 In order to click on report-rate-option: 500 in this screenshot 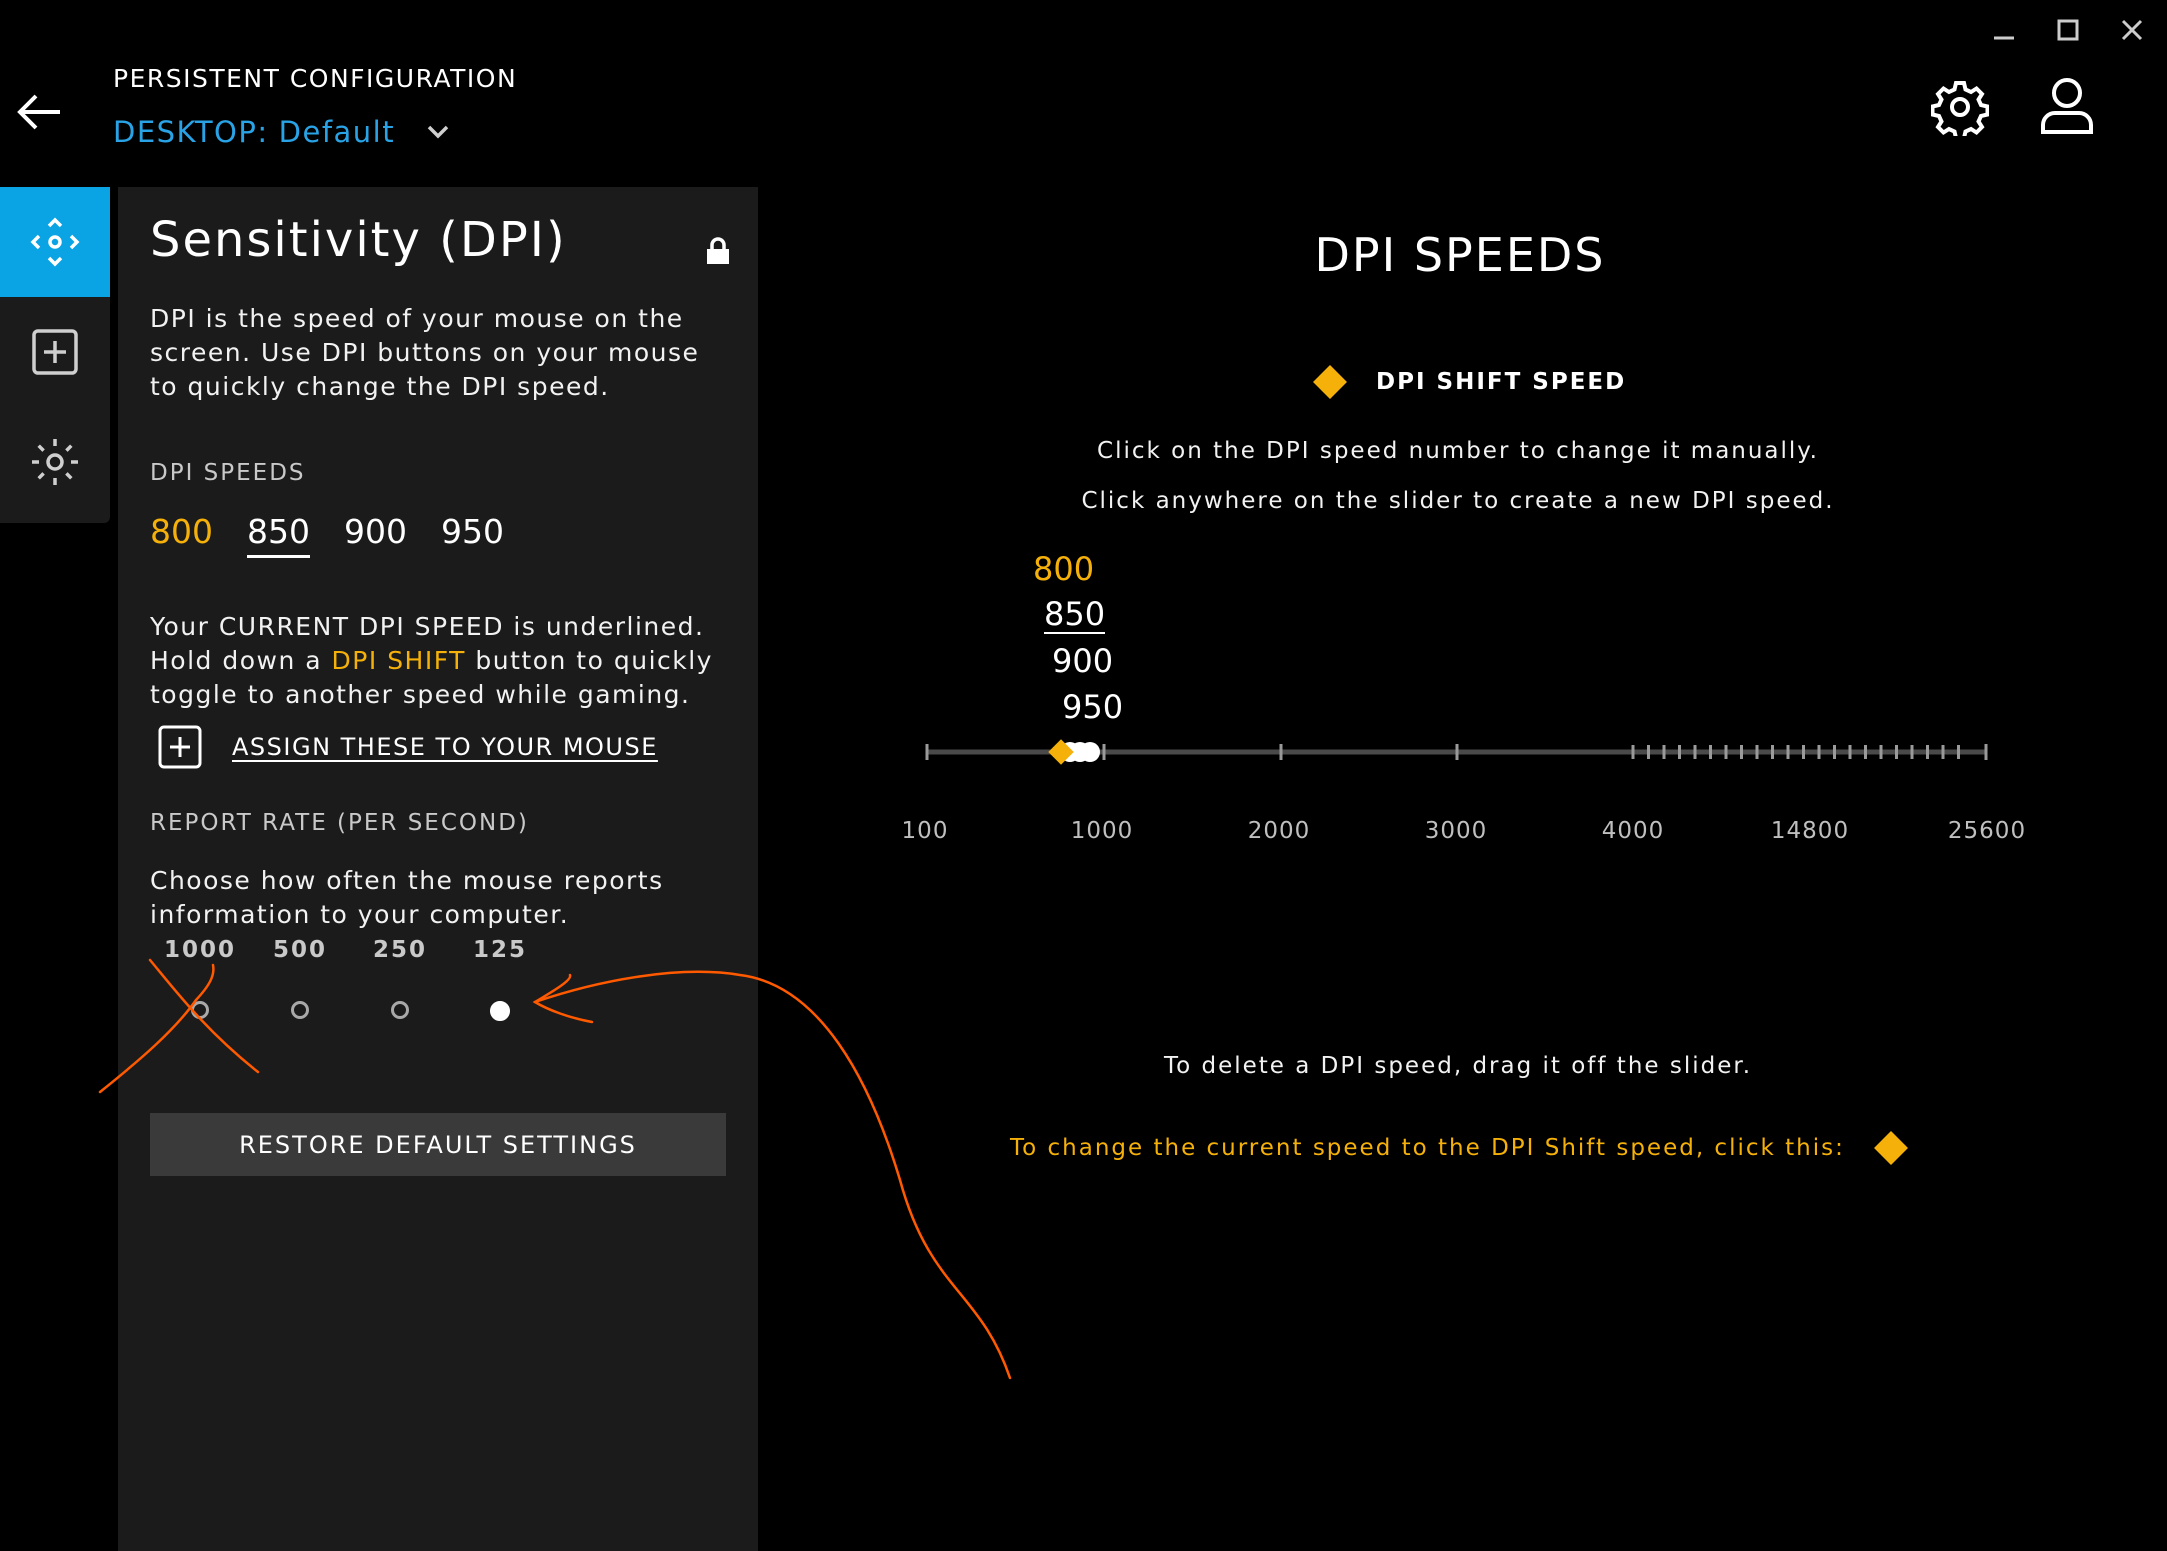, I will do `click(300, 978)`.